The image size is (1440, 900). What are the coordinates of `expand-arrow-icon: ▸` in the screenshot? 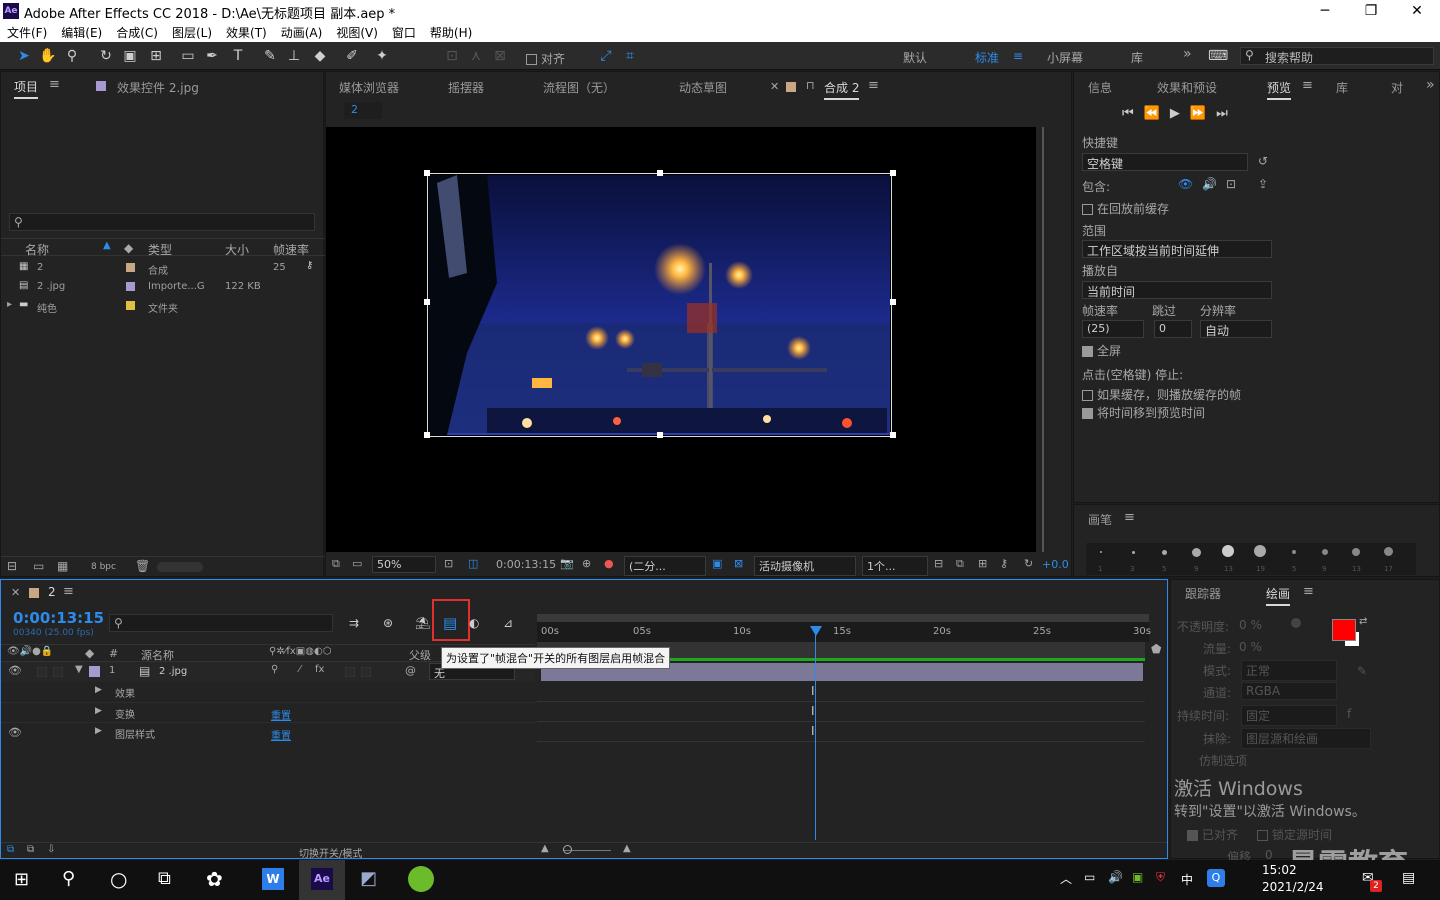 It's located at (9, 304).